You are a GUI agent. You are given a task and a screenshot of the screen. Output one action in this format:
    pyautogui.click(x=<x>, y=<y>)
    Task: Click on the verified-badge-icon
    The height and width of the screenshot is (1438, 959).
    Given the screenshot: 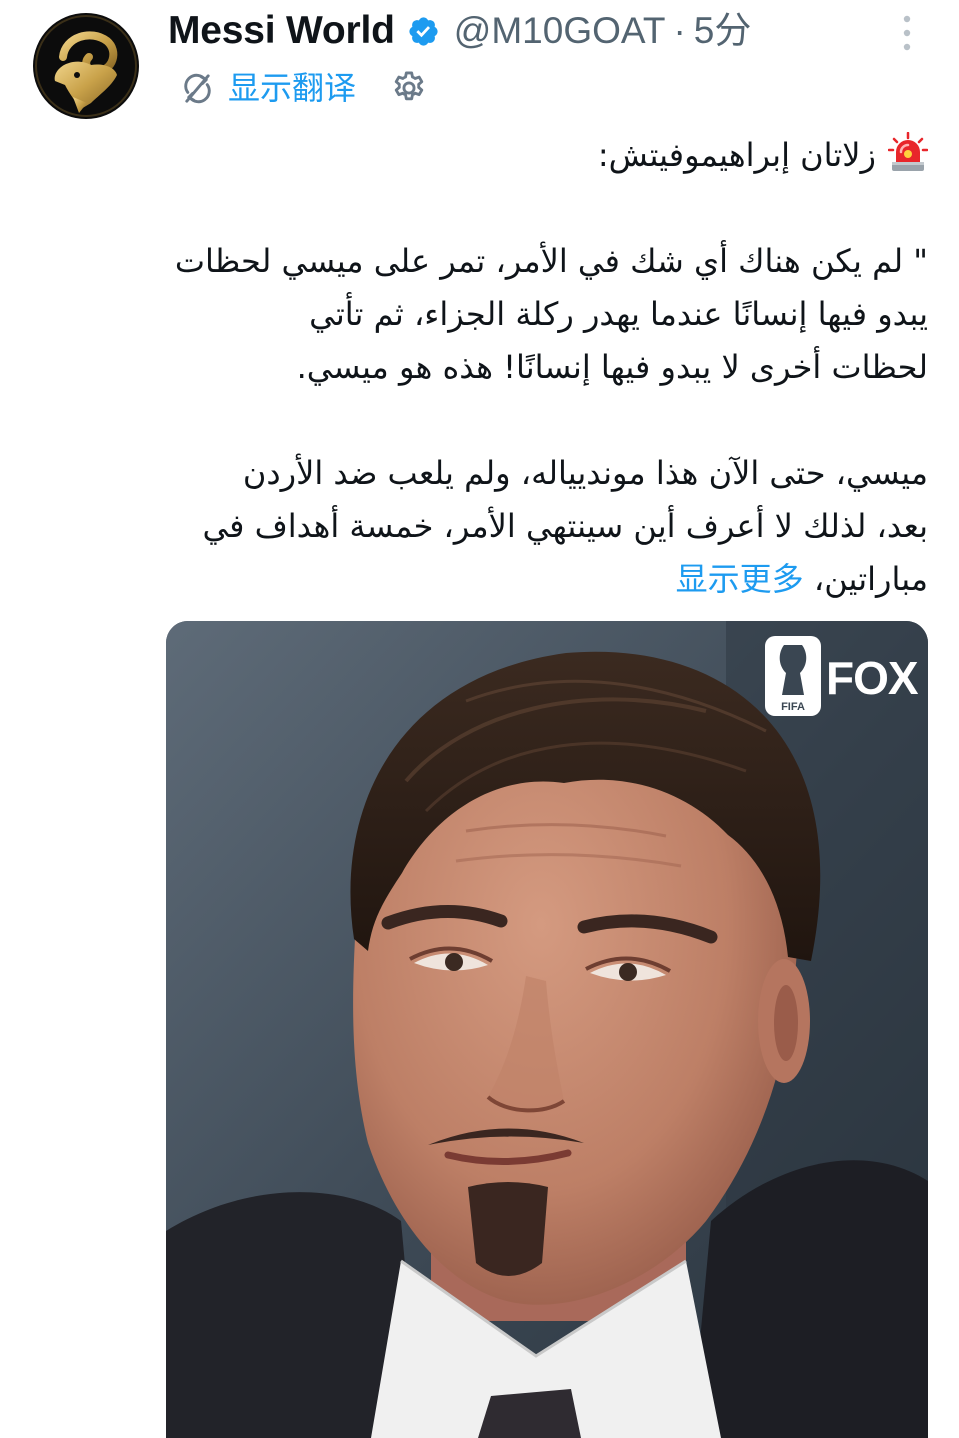 What is the action you would take?
    pyautogui.click(x=423, y=31)
    